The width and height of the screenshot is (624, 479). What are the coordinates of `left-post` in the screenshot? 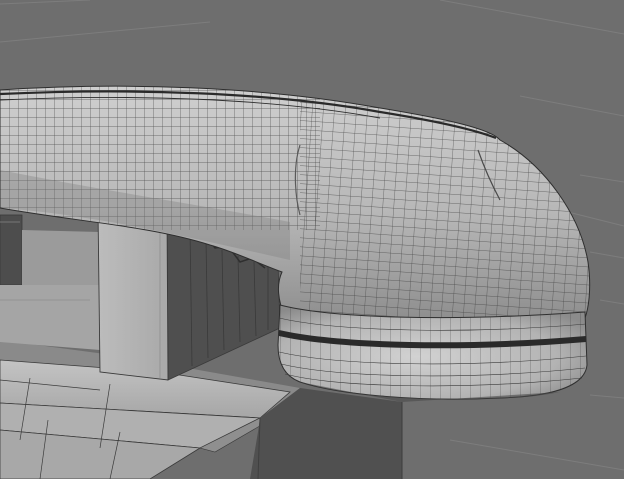 It's located at (11, 250).